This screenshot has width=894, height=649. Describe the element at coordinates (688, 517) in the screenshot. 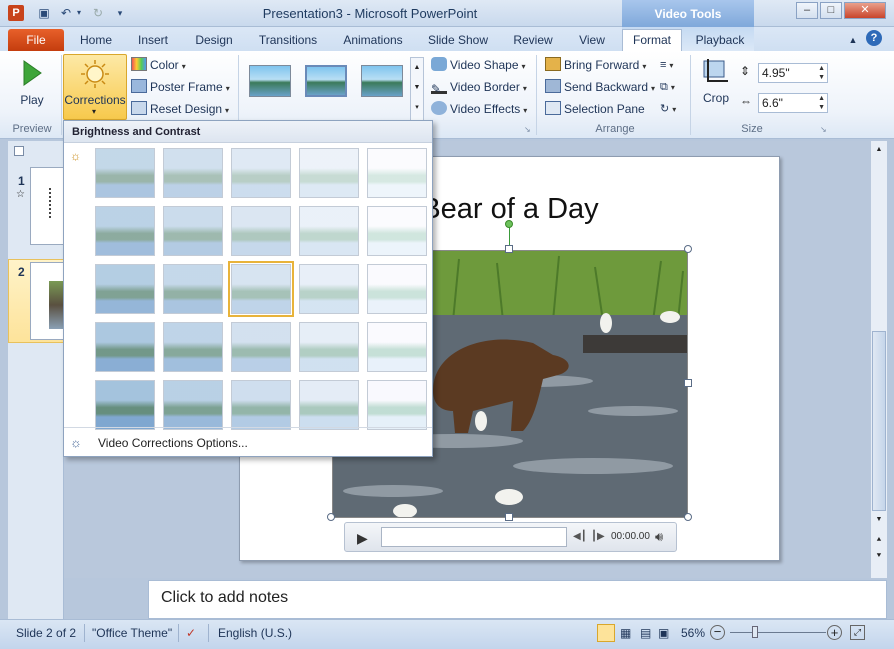

I see `resize-handle-se` at that location.